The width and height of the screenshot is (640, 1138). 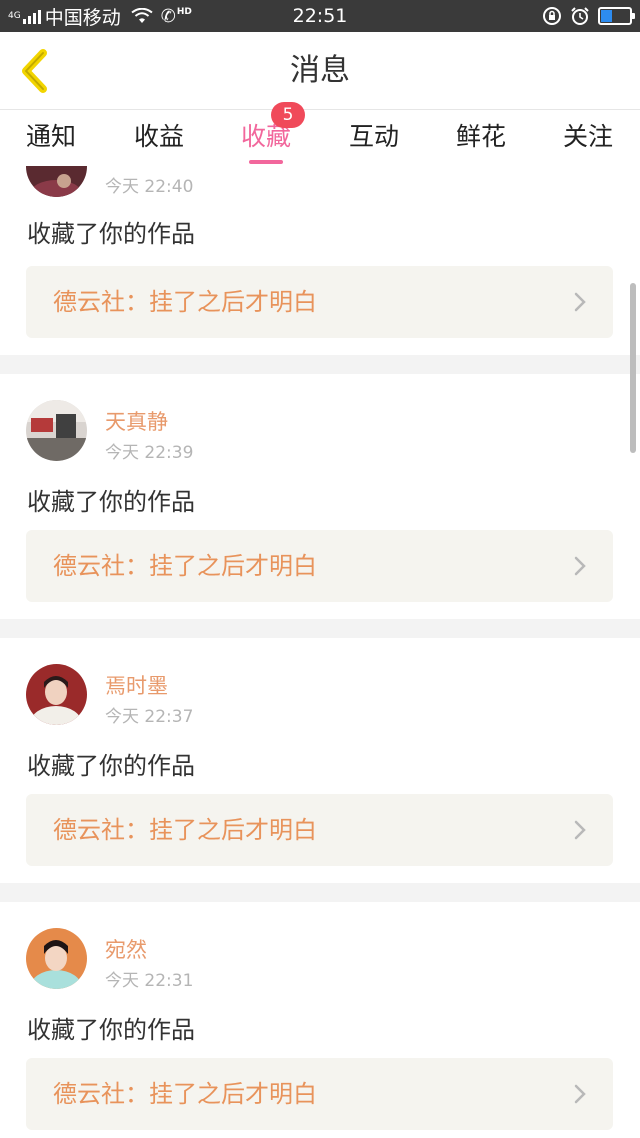 I want to click on tab-flowers: 鲜花, so click(x=481, y=138).